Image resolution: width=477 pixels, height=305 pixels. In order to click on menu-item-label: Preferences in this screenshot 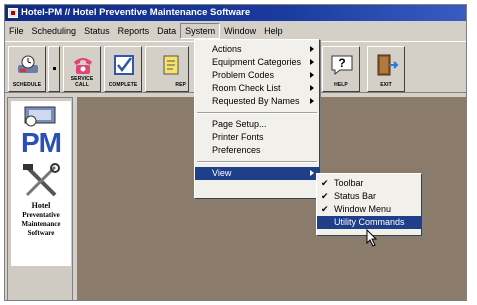, I will do `click(236, 150)`.